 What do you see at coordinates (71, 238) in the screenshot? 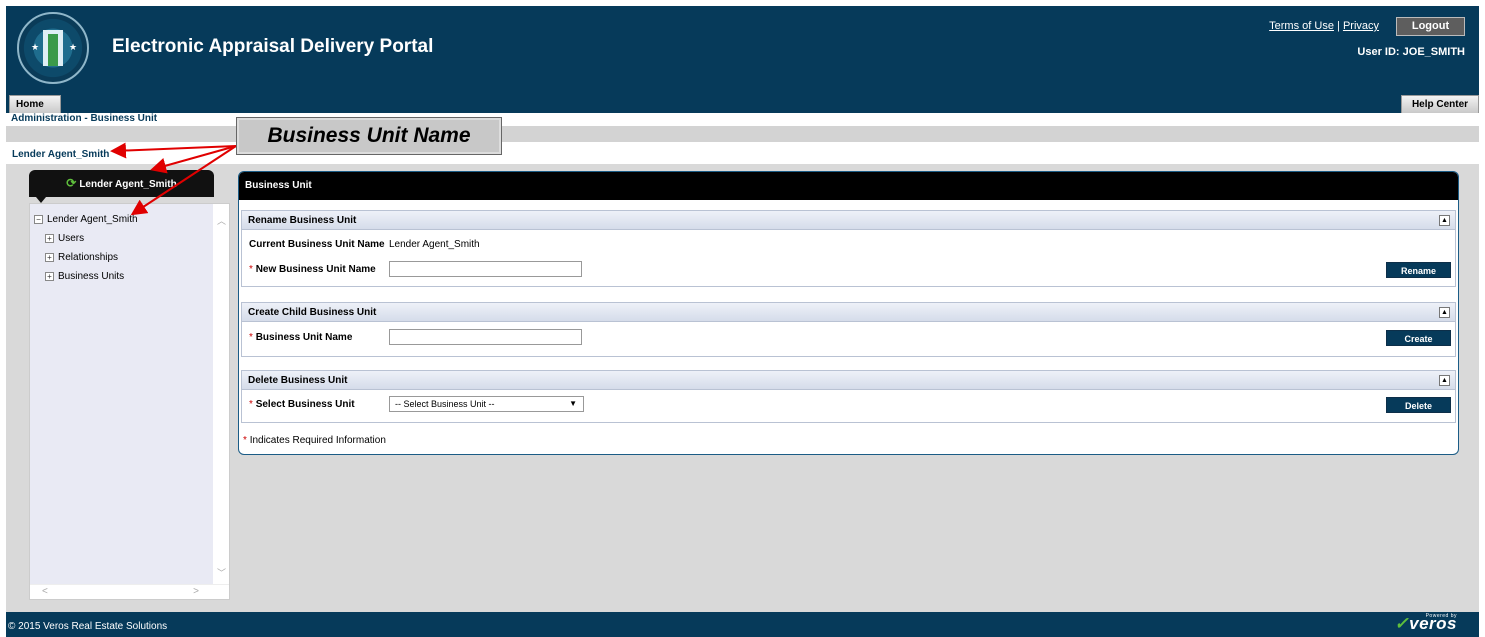
I see `tree-node-label: Users` at bounding box center [71, 238].